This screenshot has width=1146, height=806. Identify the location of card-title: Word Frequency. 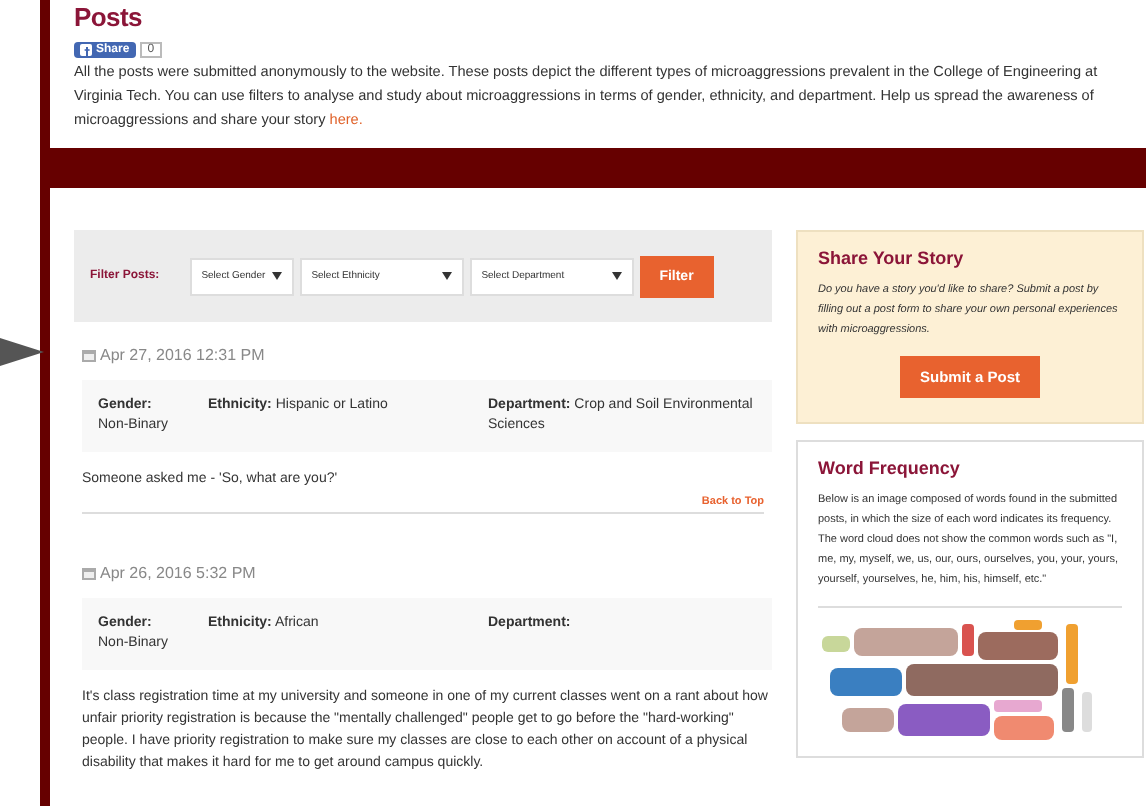
(890, 468).